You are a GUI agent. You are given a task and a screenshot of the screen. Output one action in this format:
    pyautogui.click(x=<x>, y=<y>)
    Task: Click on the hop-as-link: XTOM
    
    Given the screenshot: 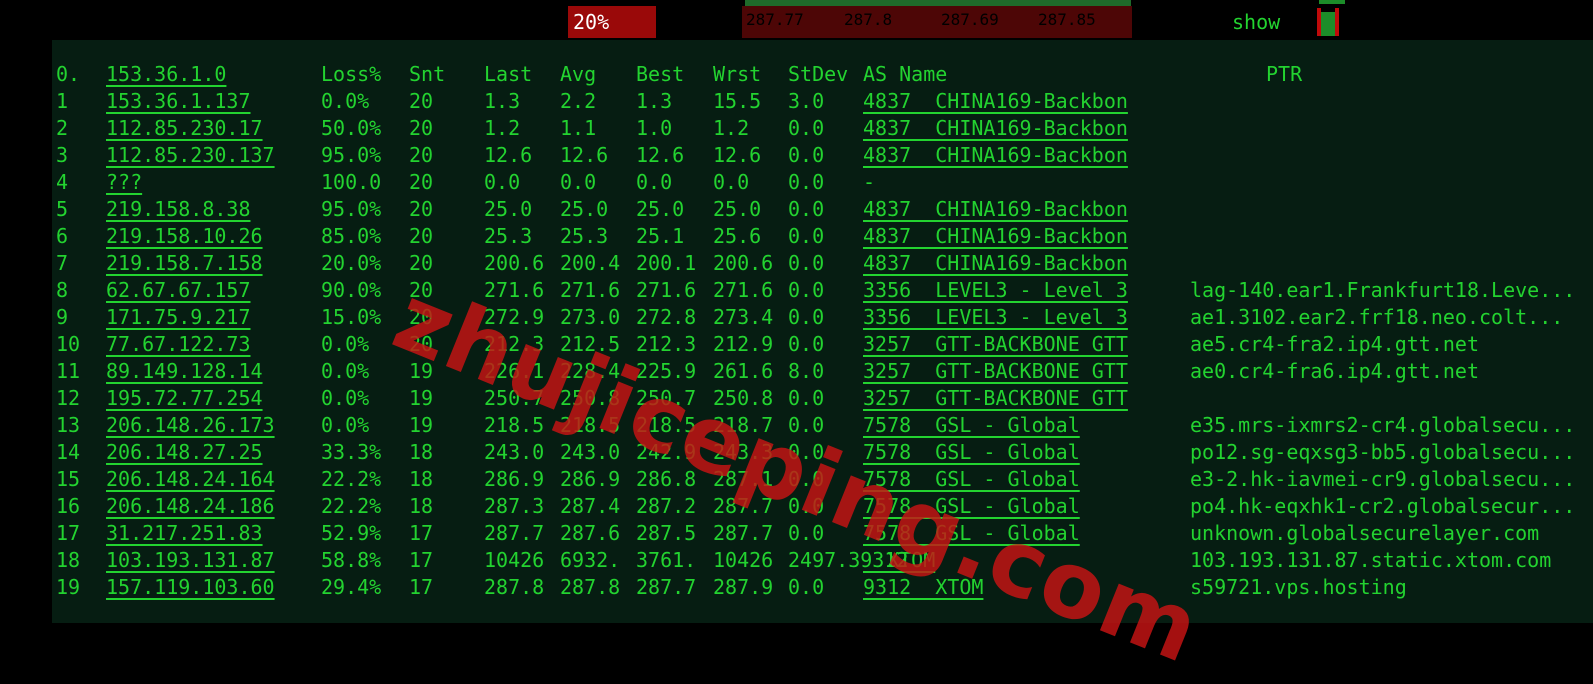 What is the action you would take?
    pyautogui.click(x=899, y=560)
    